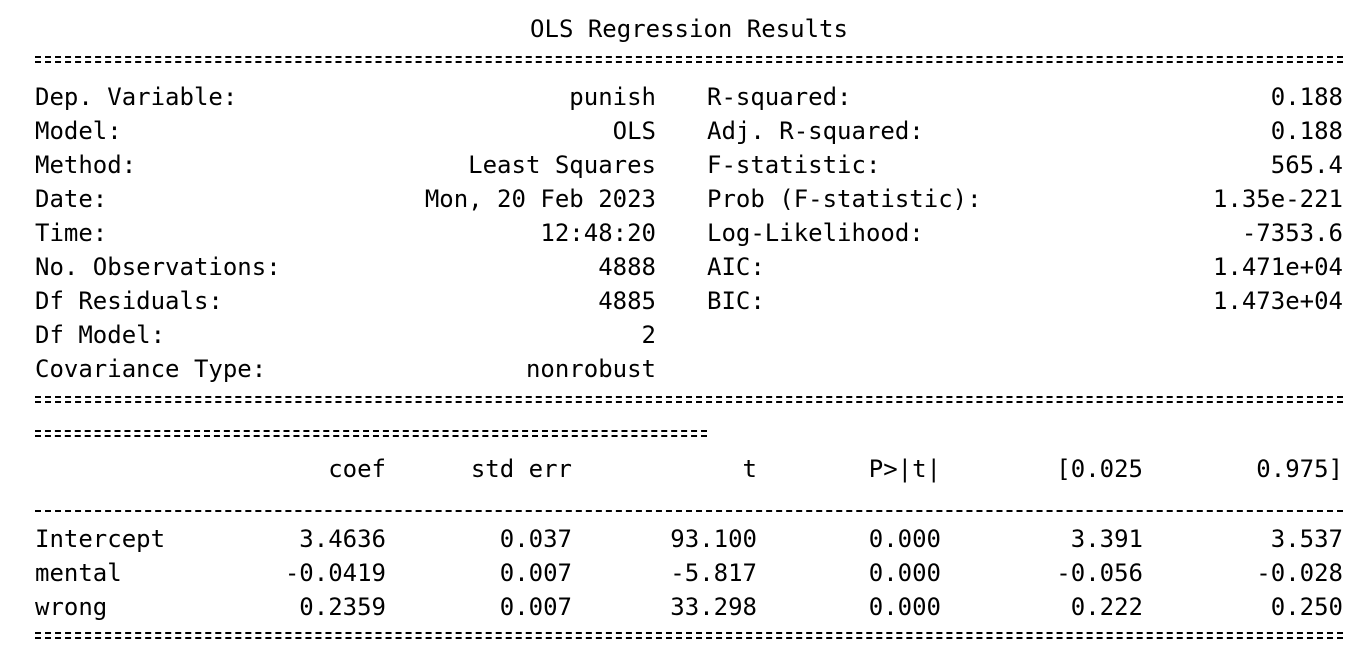 This screenshot has width=1362, height=670. What do you see at coordinates (1306, 165) in the screenshot?
I see `summary-right-value: 565.4` at bounding box center [1306, 165].